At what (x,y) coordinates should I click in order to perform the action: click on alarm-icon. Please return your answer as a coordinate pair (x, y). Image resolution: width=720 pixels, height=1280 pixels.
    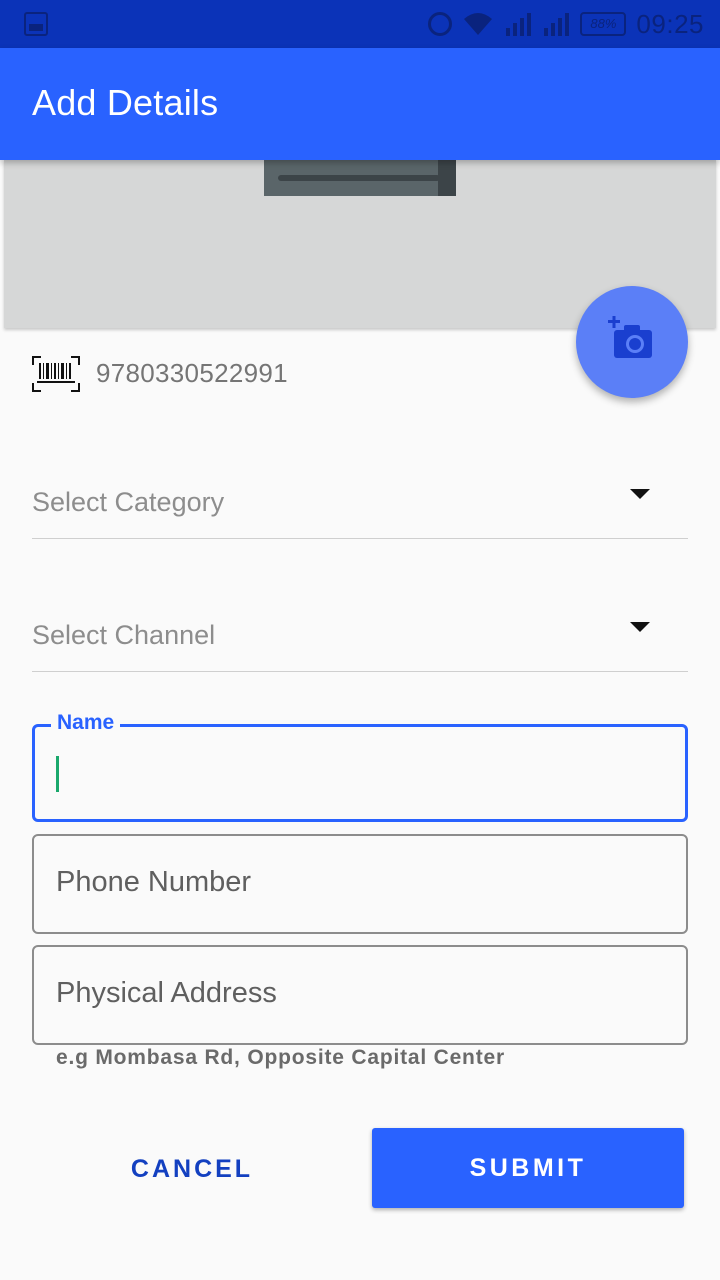
    Looking at the image, I should click on (440, 24).